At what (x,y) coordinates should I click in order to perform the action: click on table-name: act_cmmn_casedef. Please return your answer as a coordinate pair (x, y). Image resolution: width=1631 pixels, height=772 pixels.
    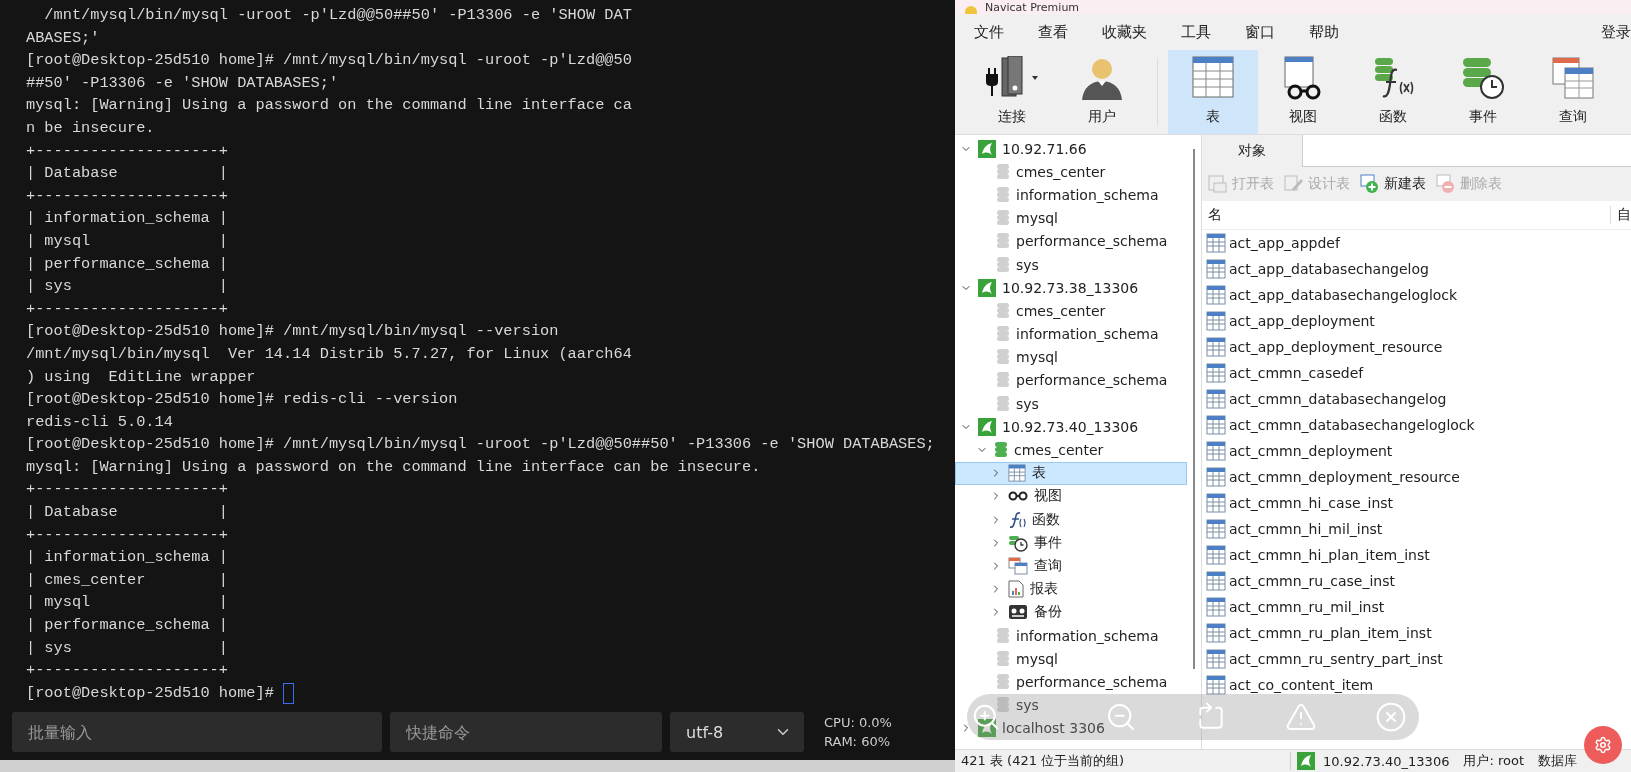
    Looking at the image, I should click on (1296, 373).